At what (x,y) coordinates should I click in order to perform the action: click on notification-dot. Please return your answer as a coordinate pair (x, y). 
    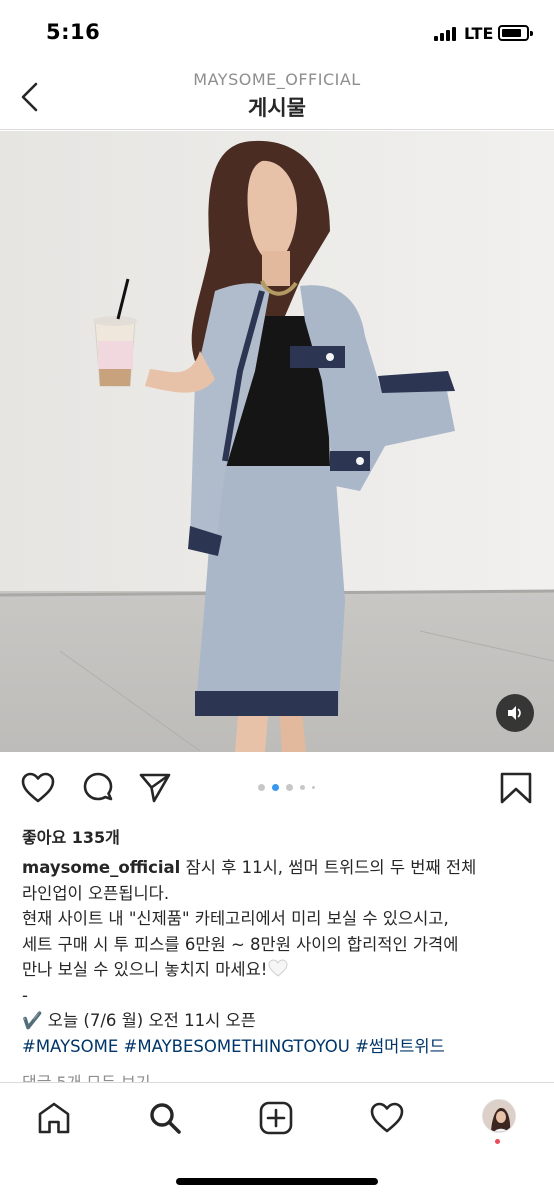
    Looking at the image, I should click on (497, 1141).